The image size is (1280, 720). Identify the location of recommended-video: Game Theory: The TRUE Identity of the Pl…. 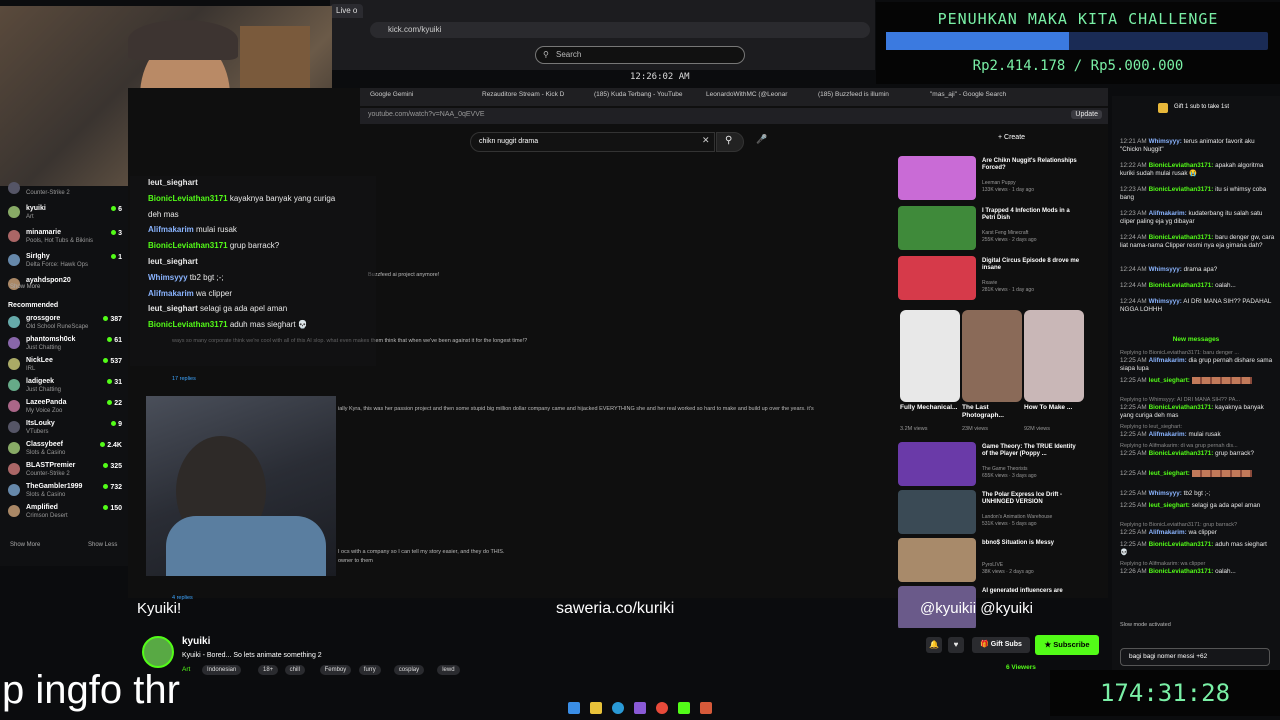
(993, 465).